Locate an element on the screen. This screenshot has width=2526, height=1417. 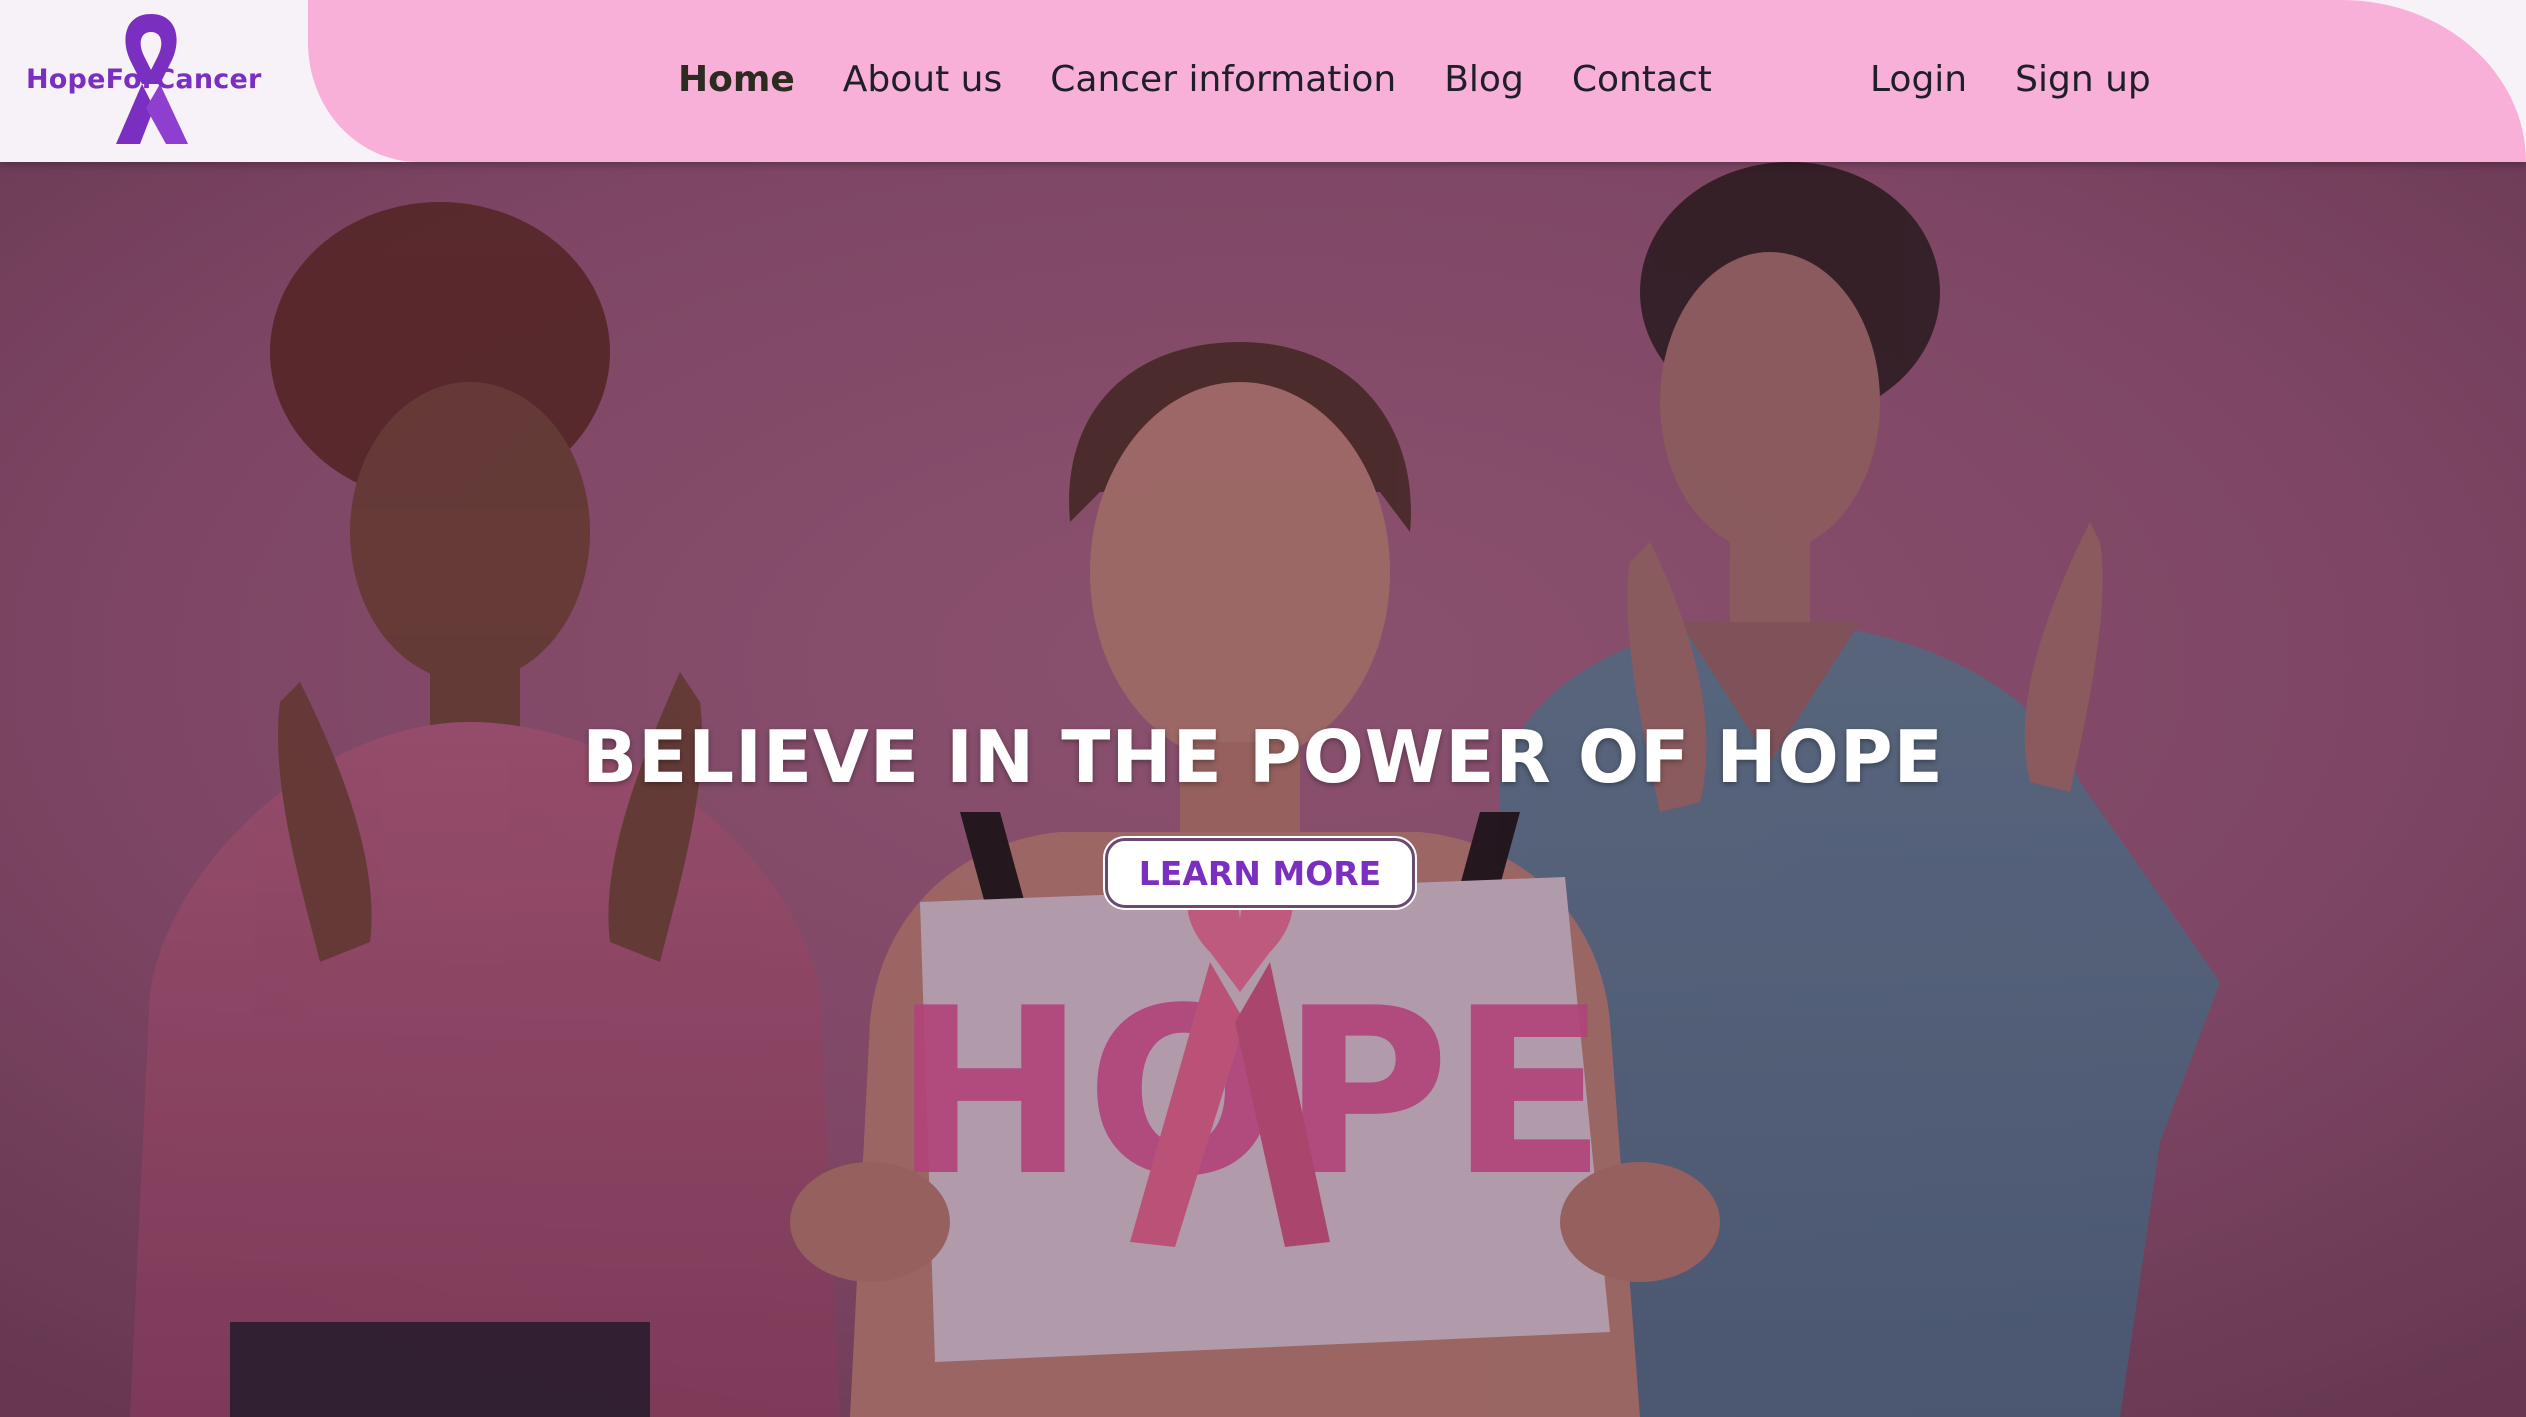
learn-more-button: LEARN MORE is located at coordinates (1260, 873).